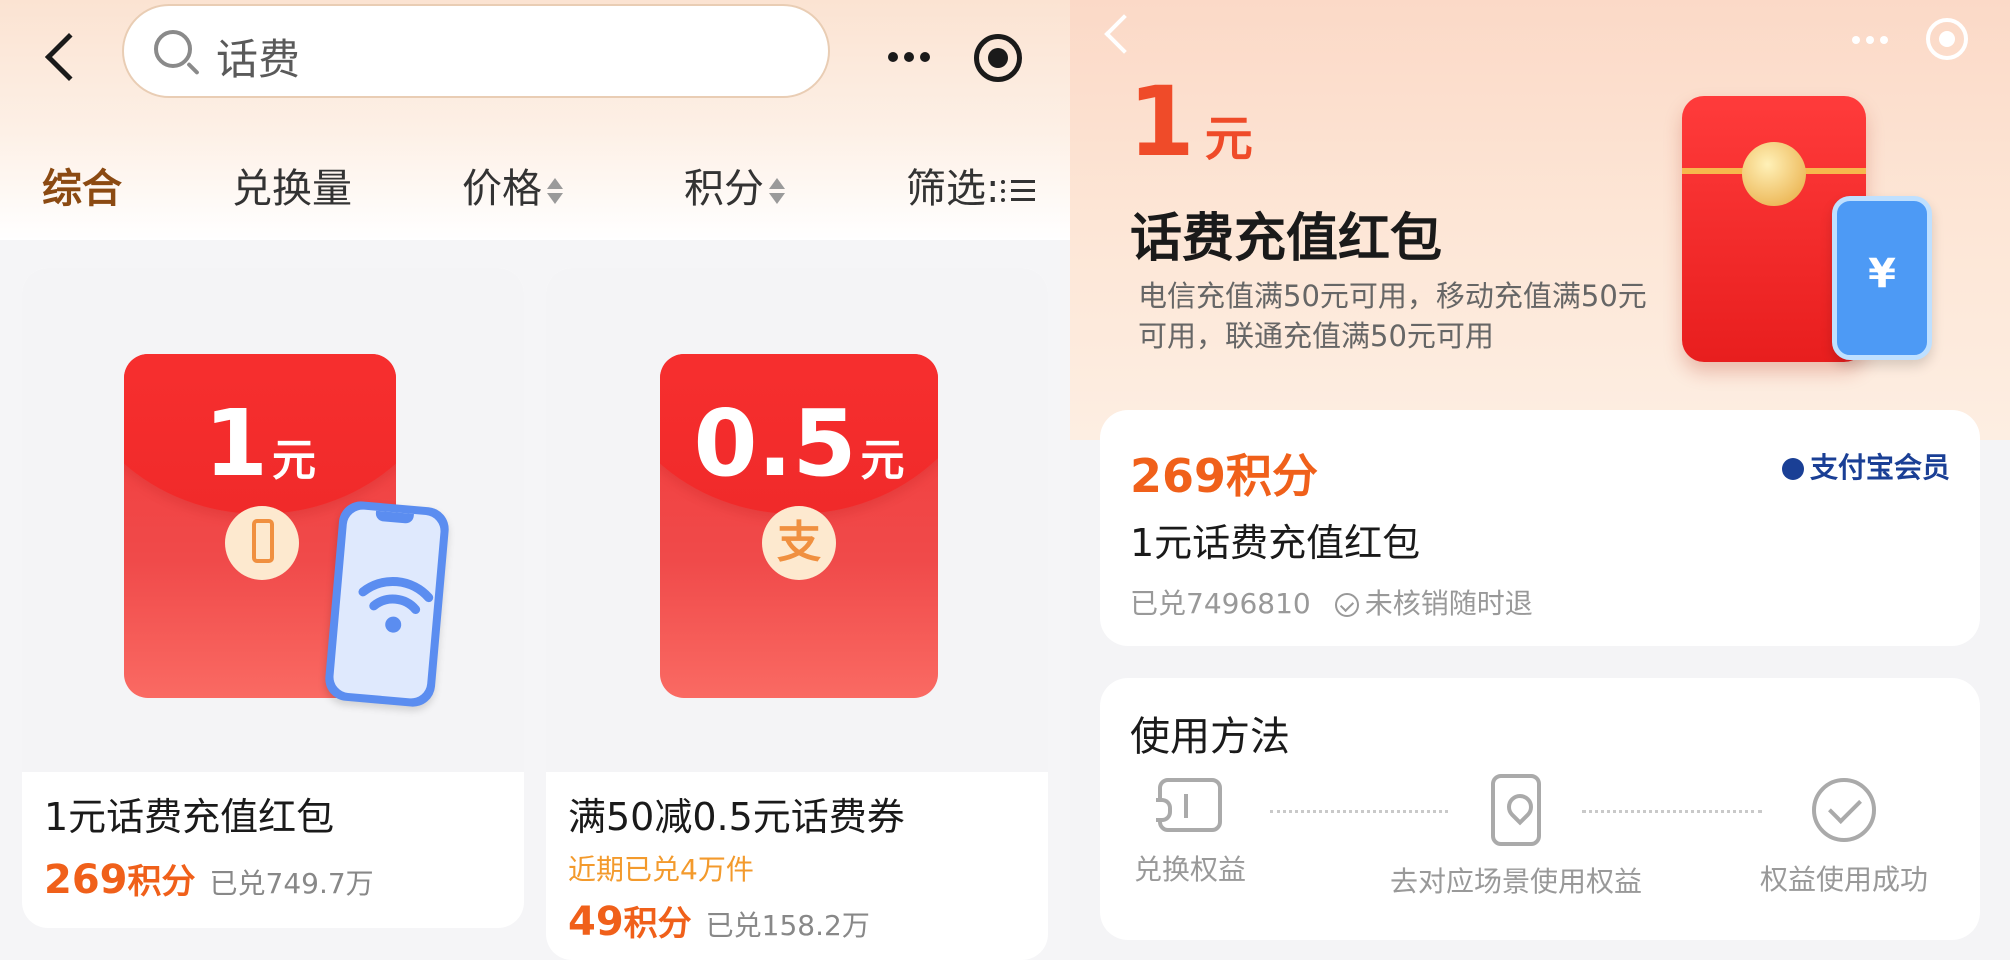 The height and width of the screenshot is (960, 2010). Describe the element at coordinates (1275, 543) in the screenshot. I see `product-name: 1元话费充值红包` at that location.